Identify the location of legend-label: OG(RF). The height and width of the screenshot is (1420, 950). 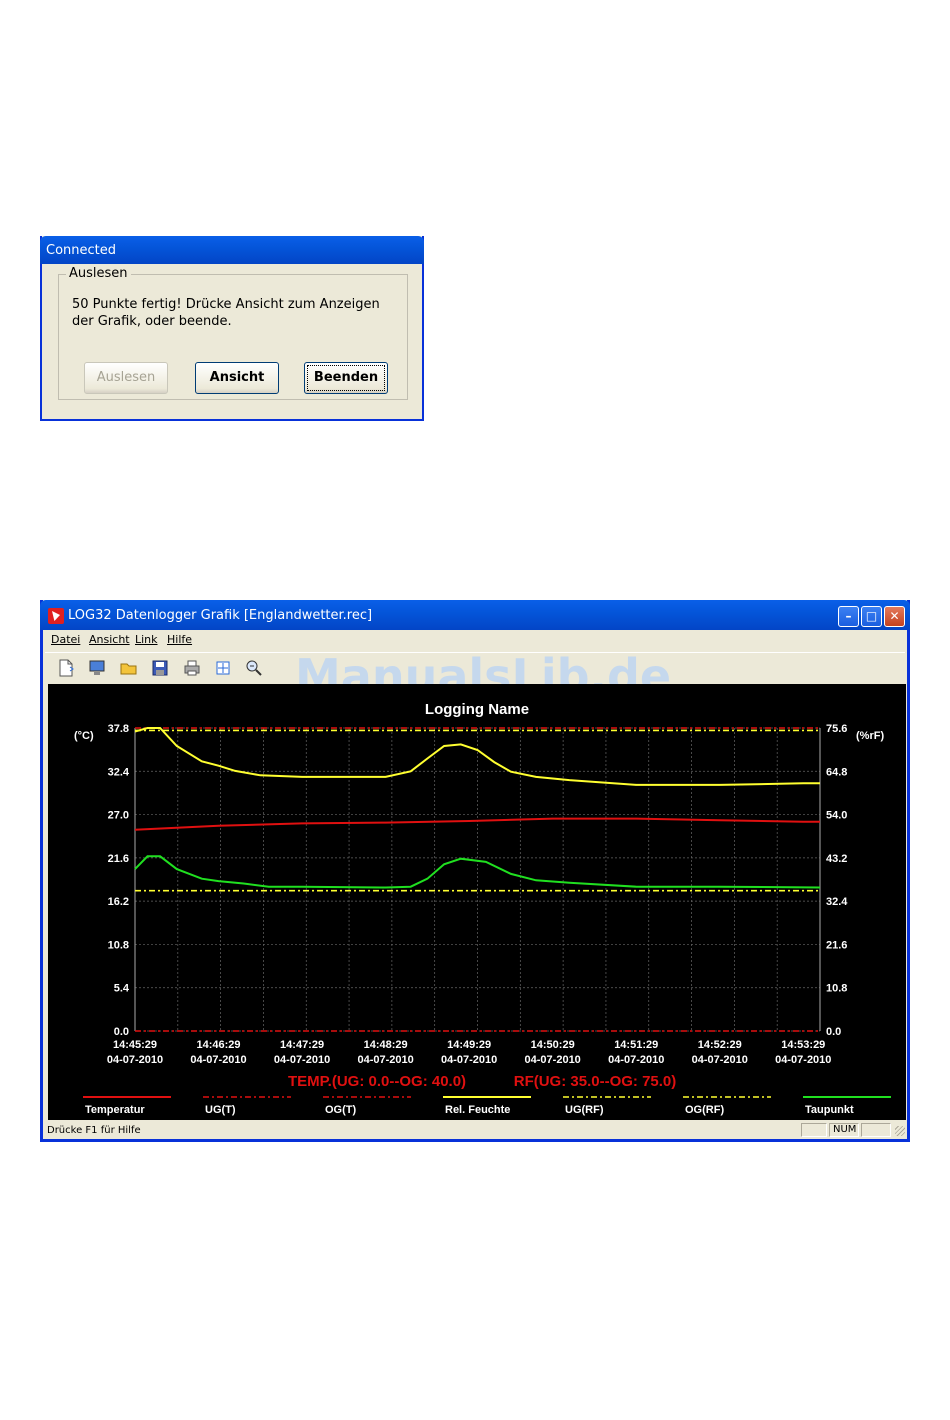
(704, 1110).